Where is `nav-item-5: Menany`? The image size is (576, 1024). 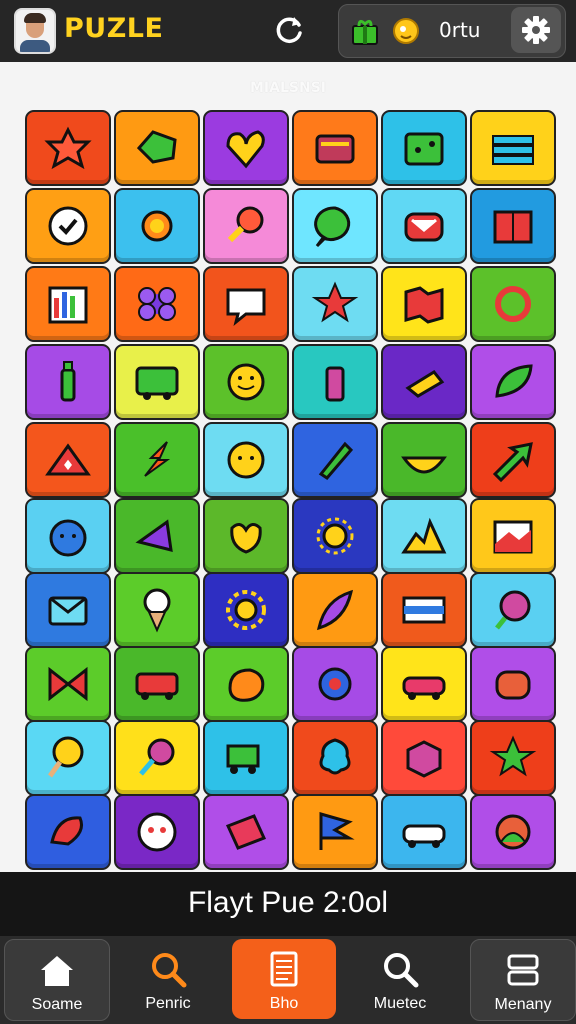 nav-item-5: Menany is located at coordinates (523, 980).